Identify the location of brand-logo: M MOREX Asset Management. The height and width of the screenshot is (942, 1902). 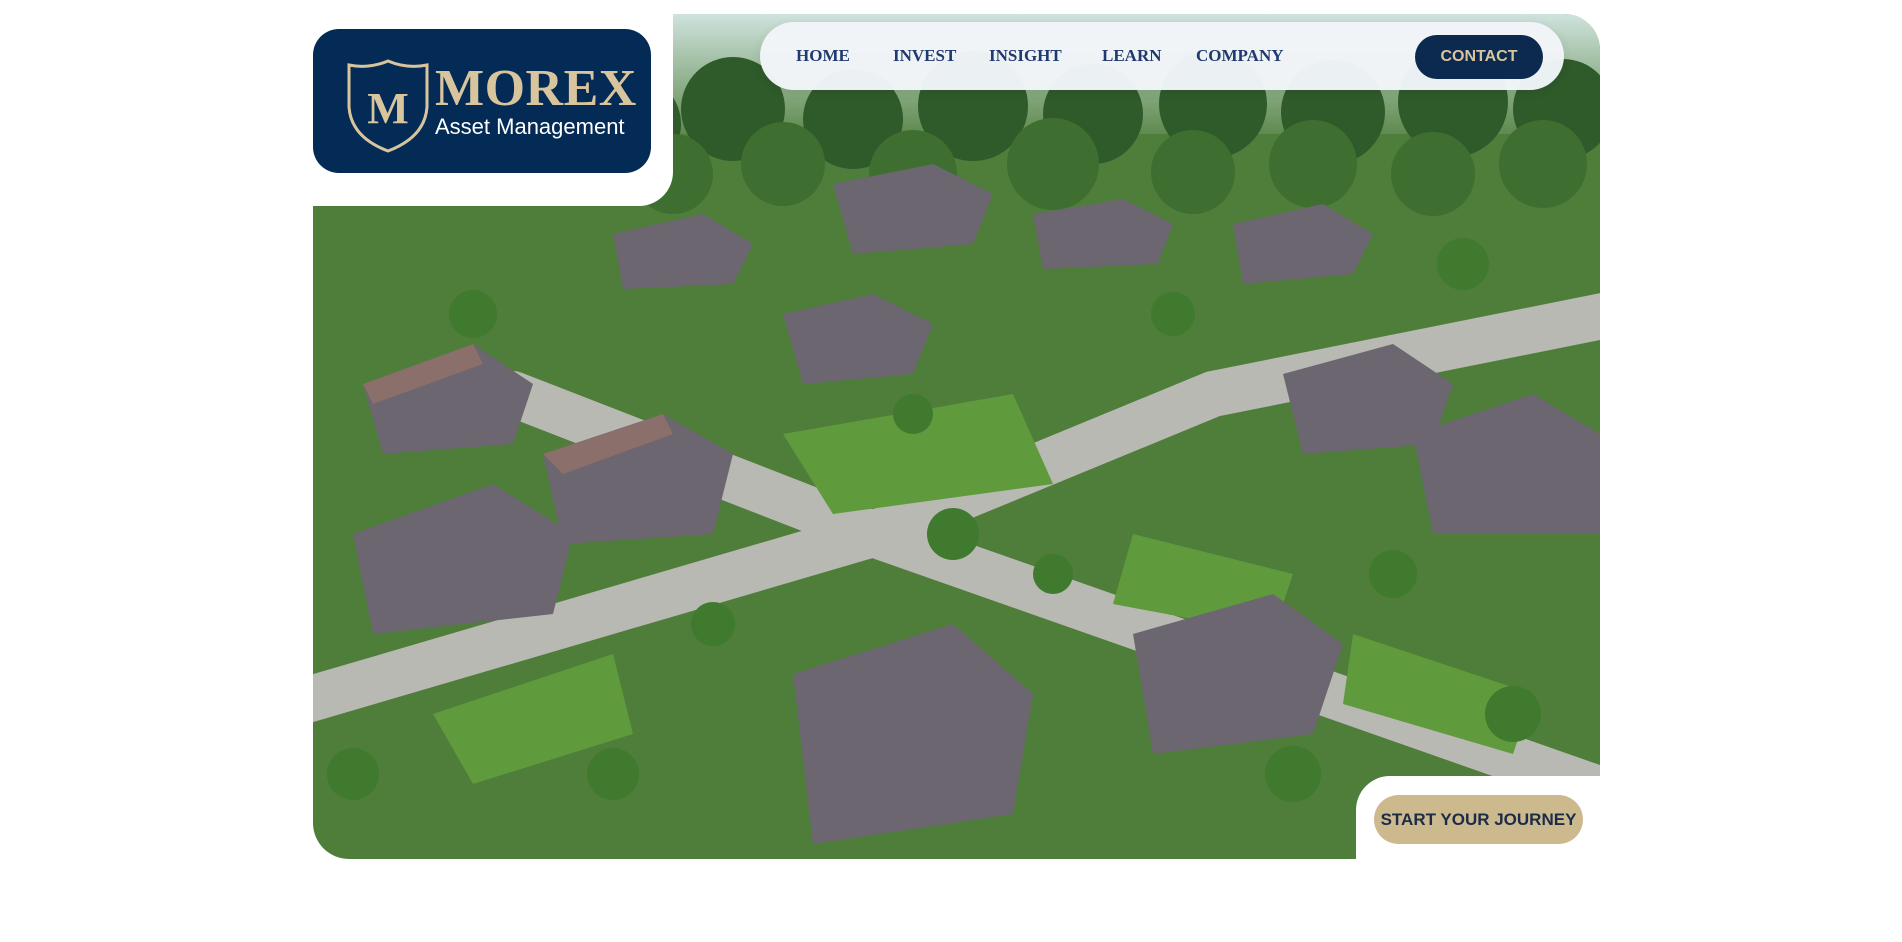
(482, 101).